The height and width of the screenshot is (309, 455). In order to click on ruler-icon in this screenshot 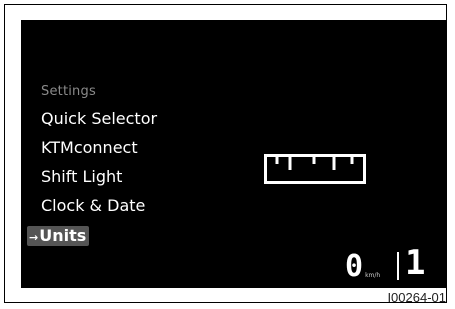, I will do `click(315, 169)`.